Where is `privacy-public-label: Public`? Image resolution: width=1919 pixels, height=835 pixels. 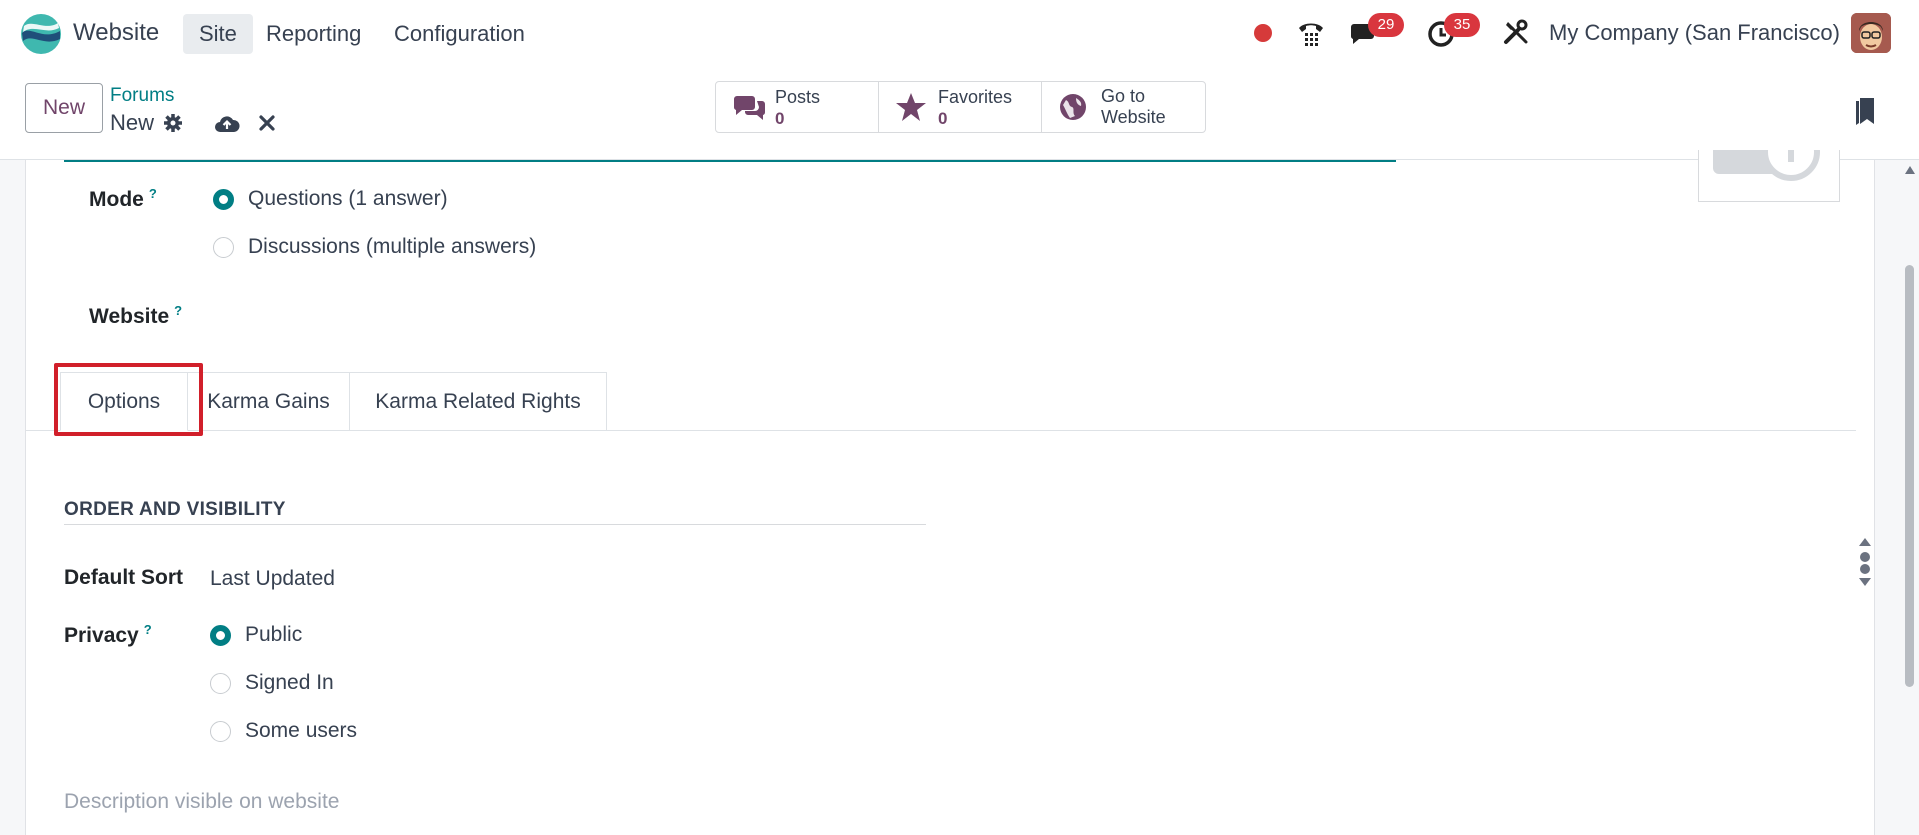 privacy-public-label: Public is located at coordinates (273, 635).